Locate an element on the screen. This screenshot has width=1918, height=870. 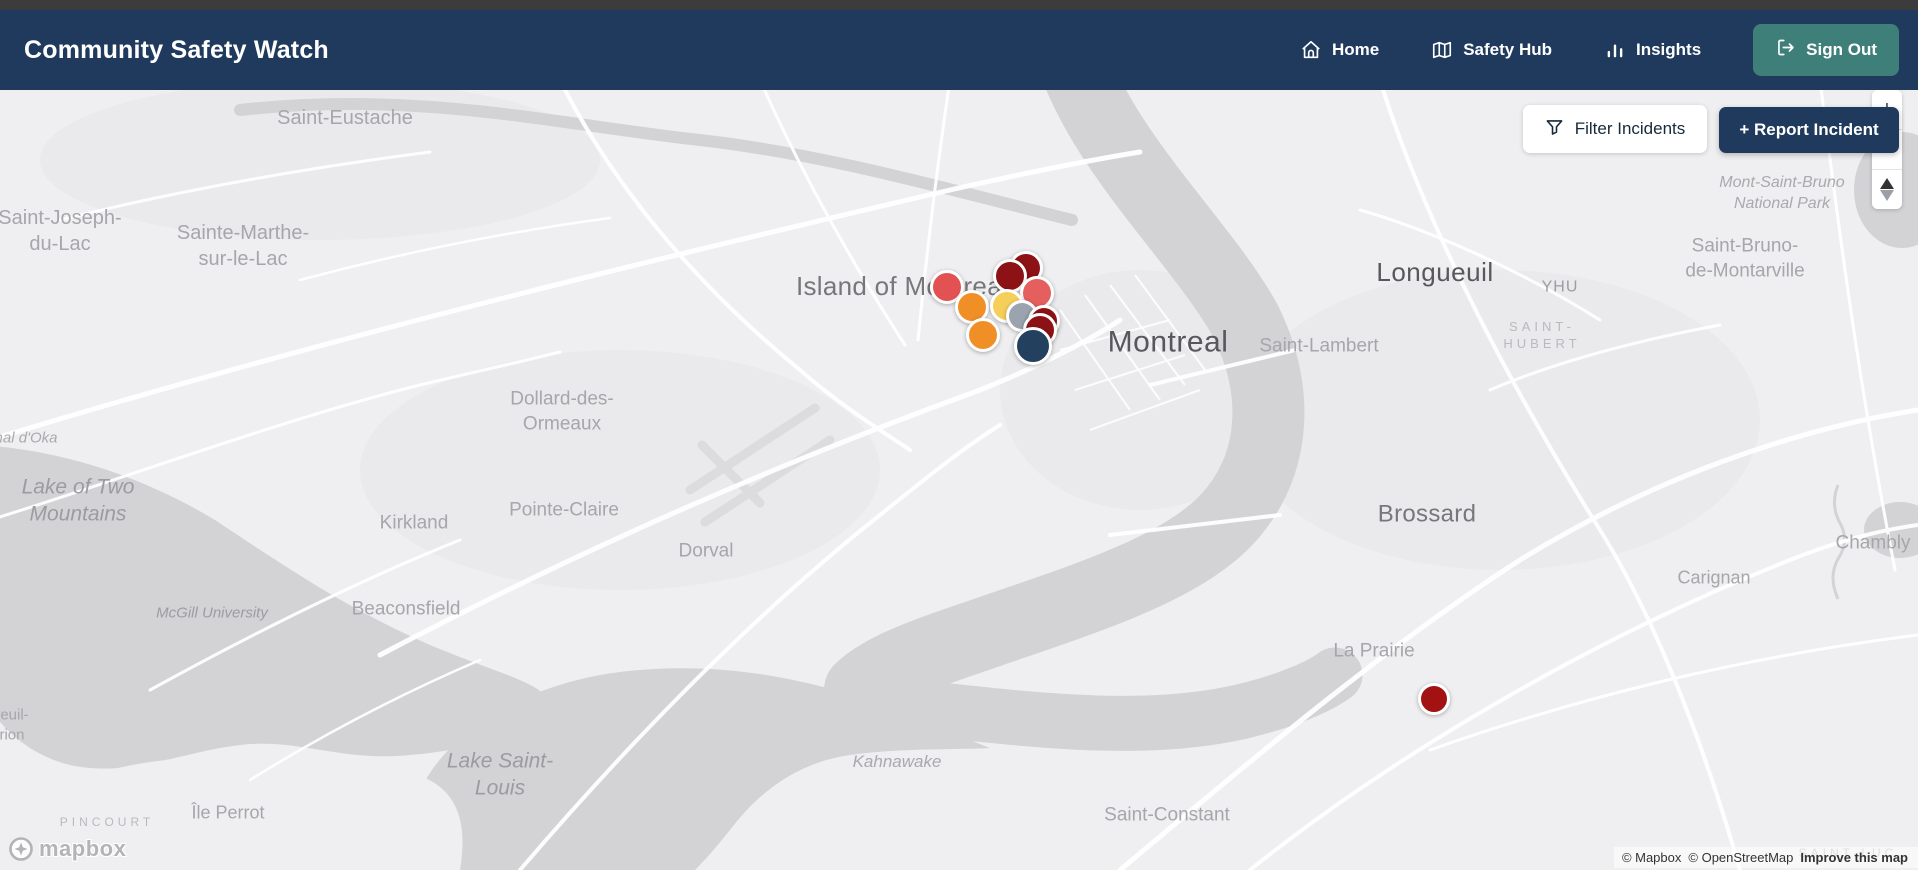
mapbox-wordmark: mapbox is located at coordinates (83, 848).